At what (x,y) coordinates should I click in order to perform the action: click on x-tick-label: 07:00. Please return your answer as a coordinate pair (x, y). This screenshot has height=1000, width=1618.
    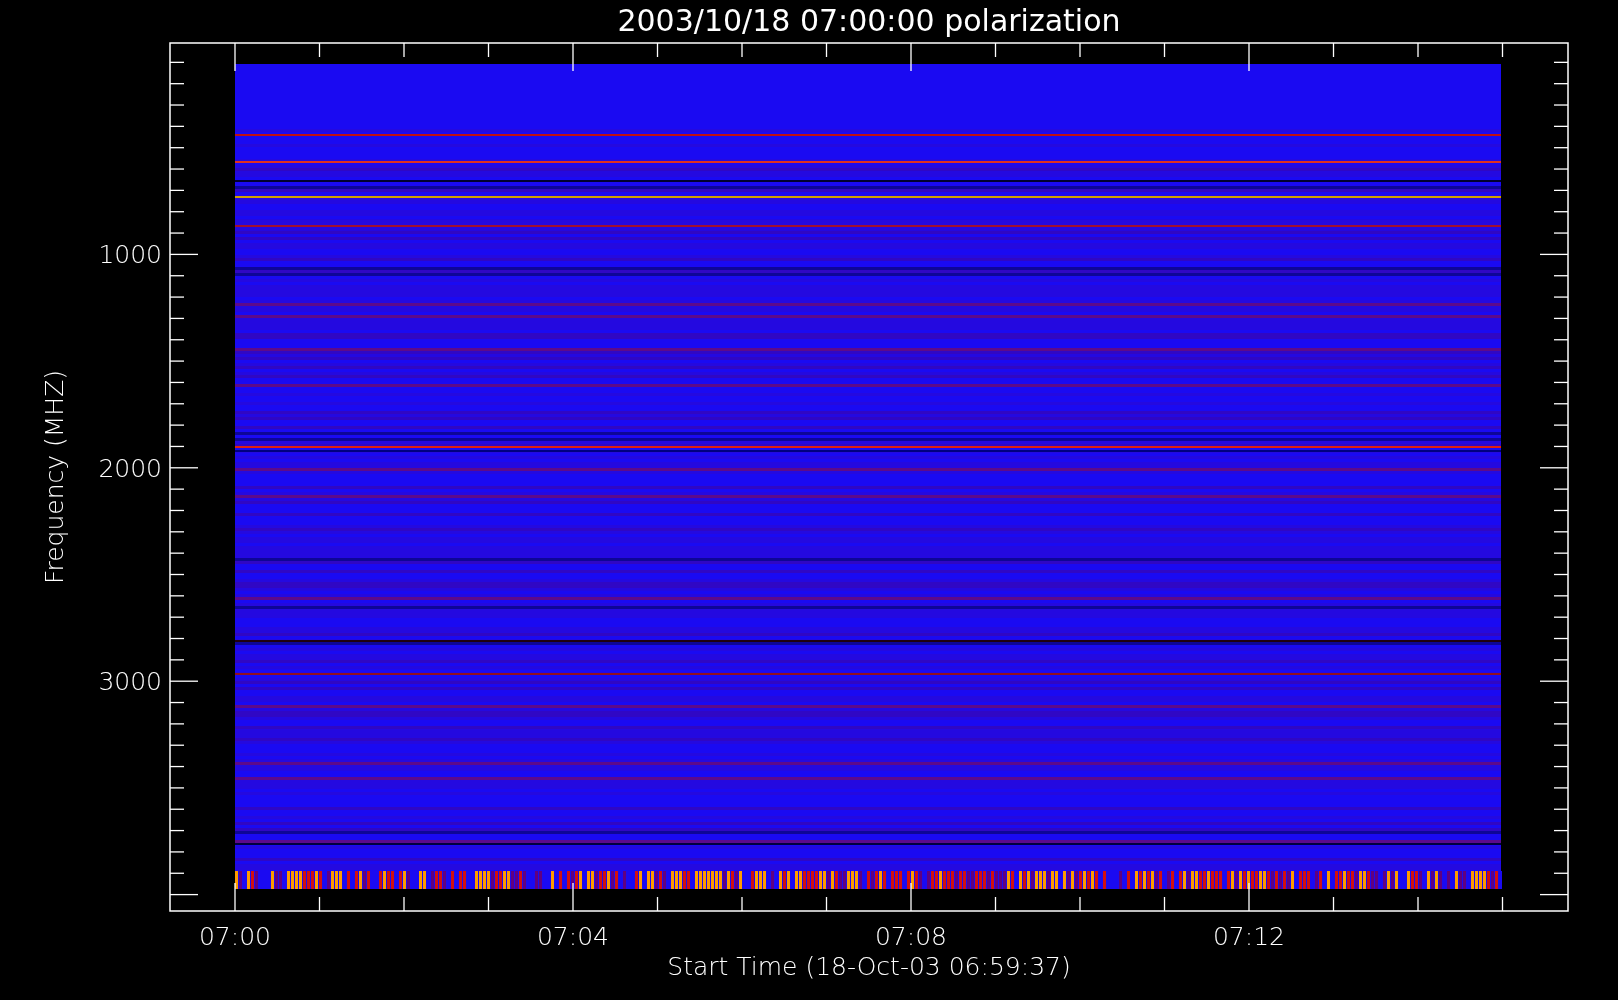
    Looking at the image, I should click on (235, 936).